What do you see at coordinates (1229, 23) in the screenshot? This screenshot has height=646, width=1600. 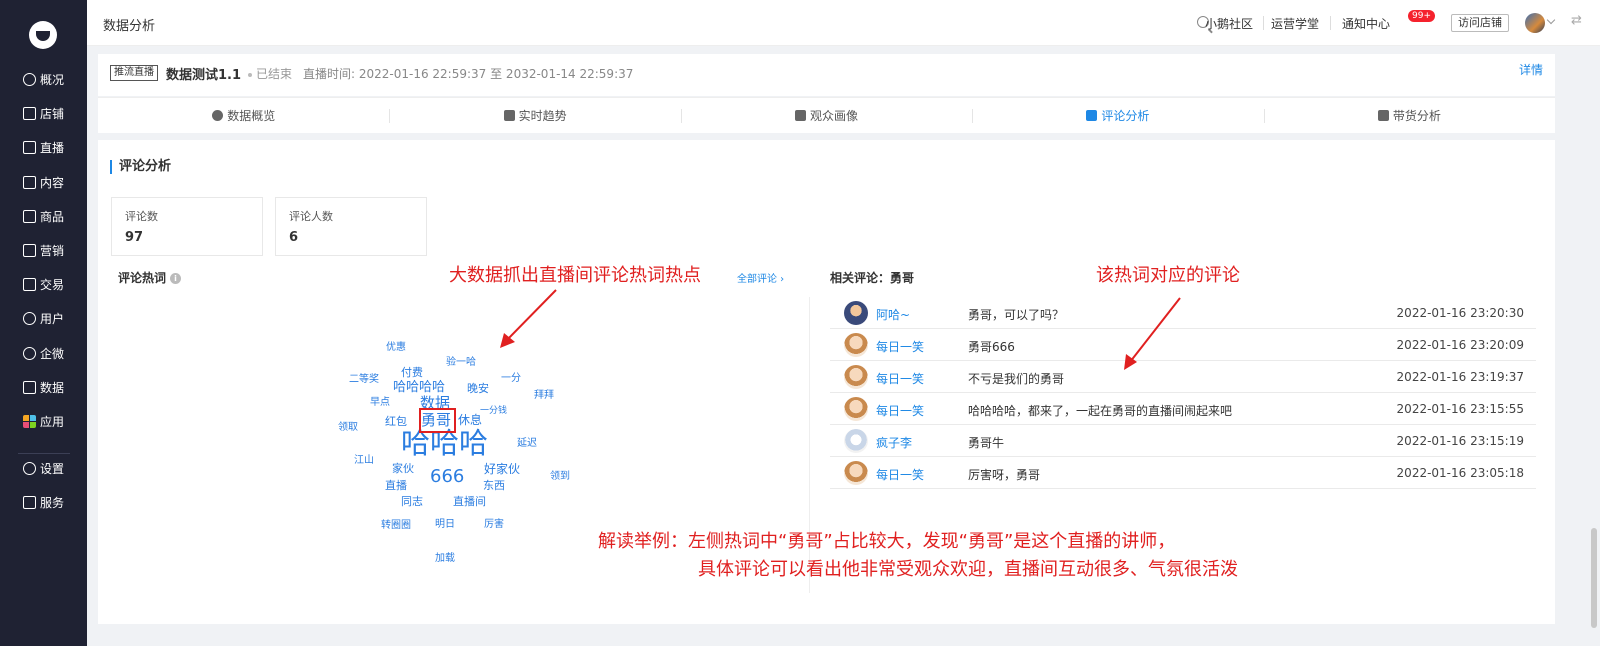 I see `community-link: 小鹅社区` at bounding box center [1229, 23].